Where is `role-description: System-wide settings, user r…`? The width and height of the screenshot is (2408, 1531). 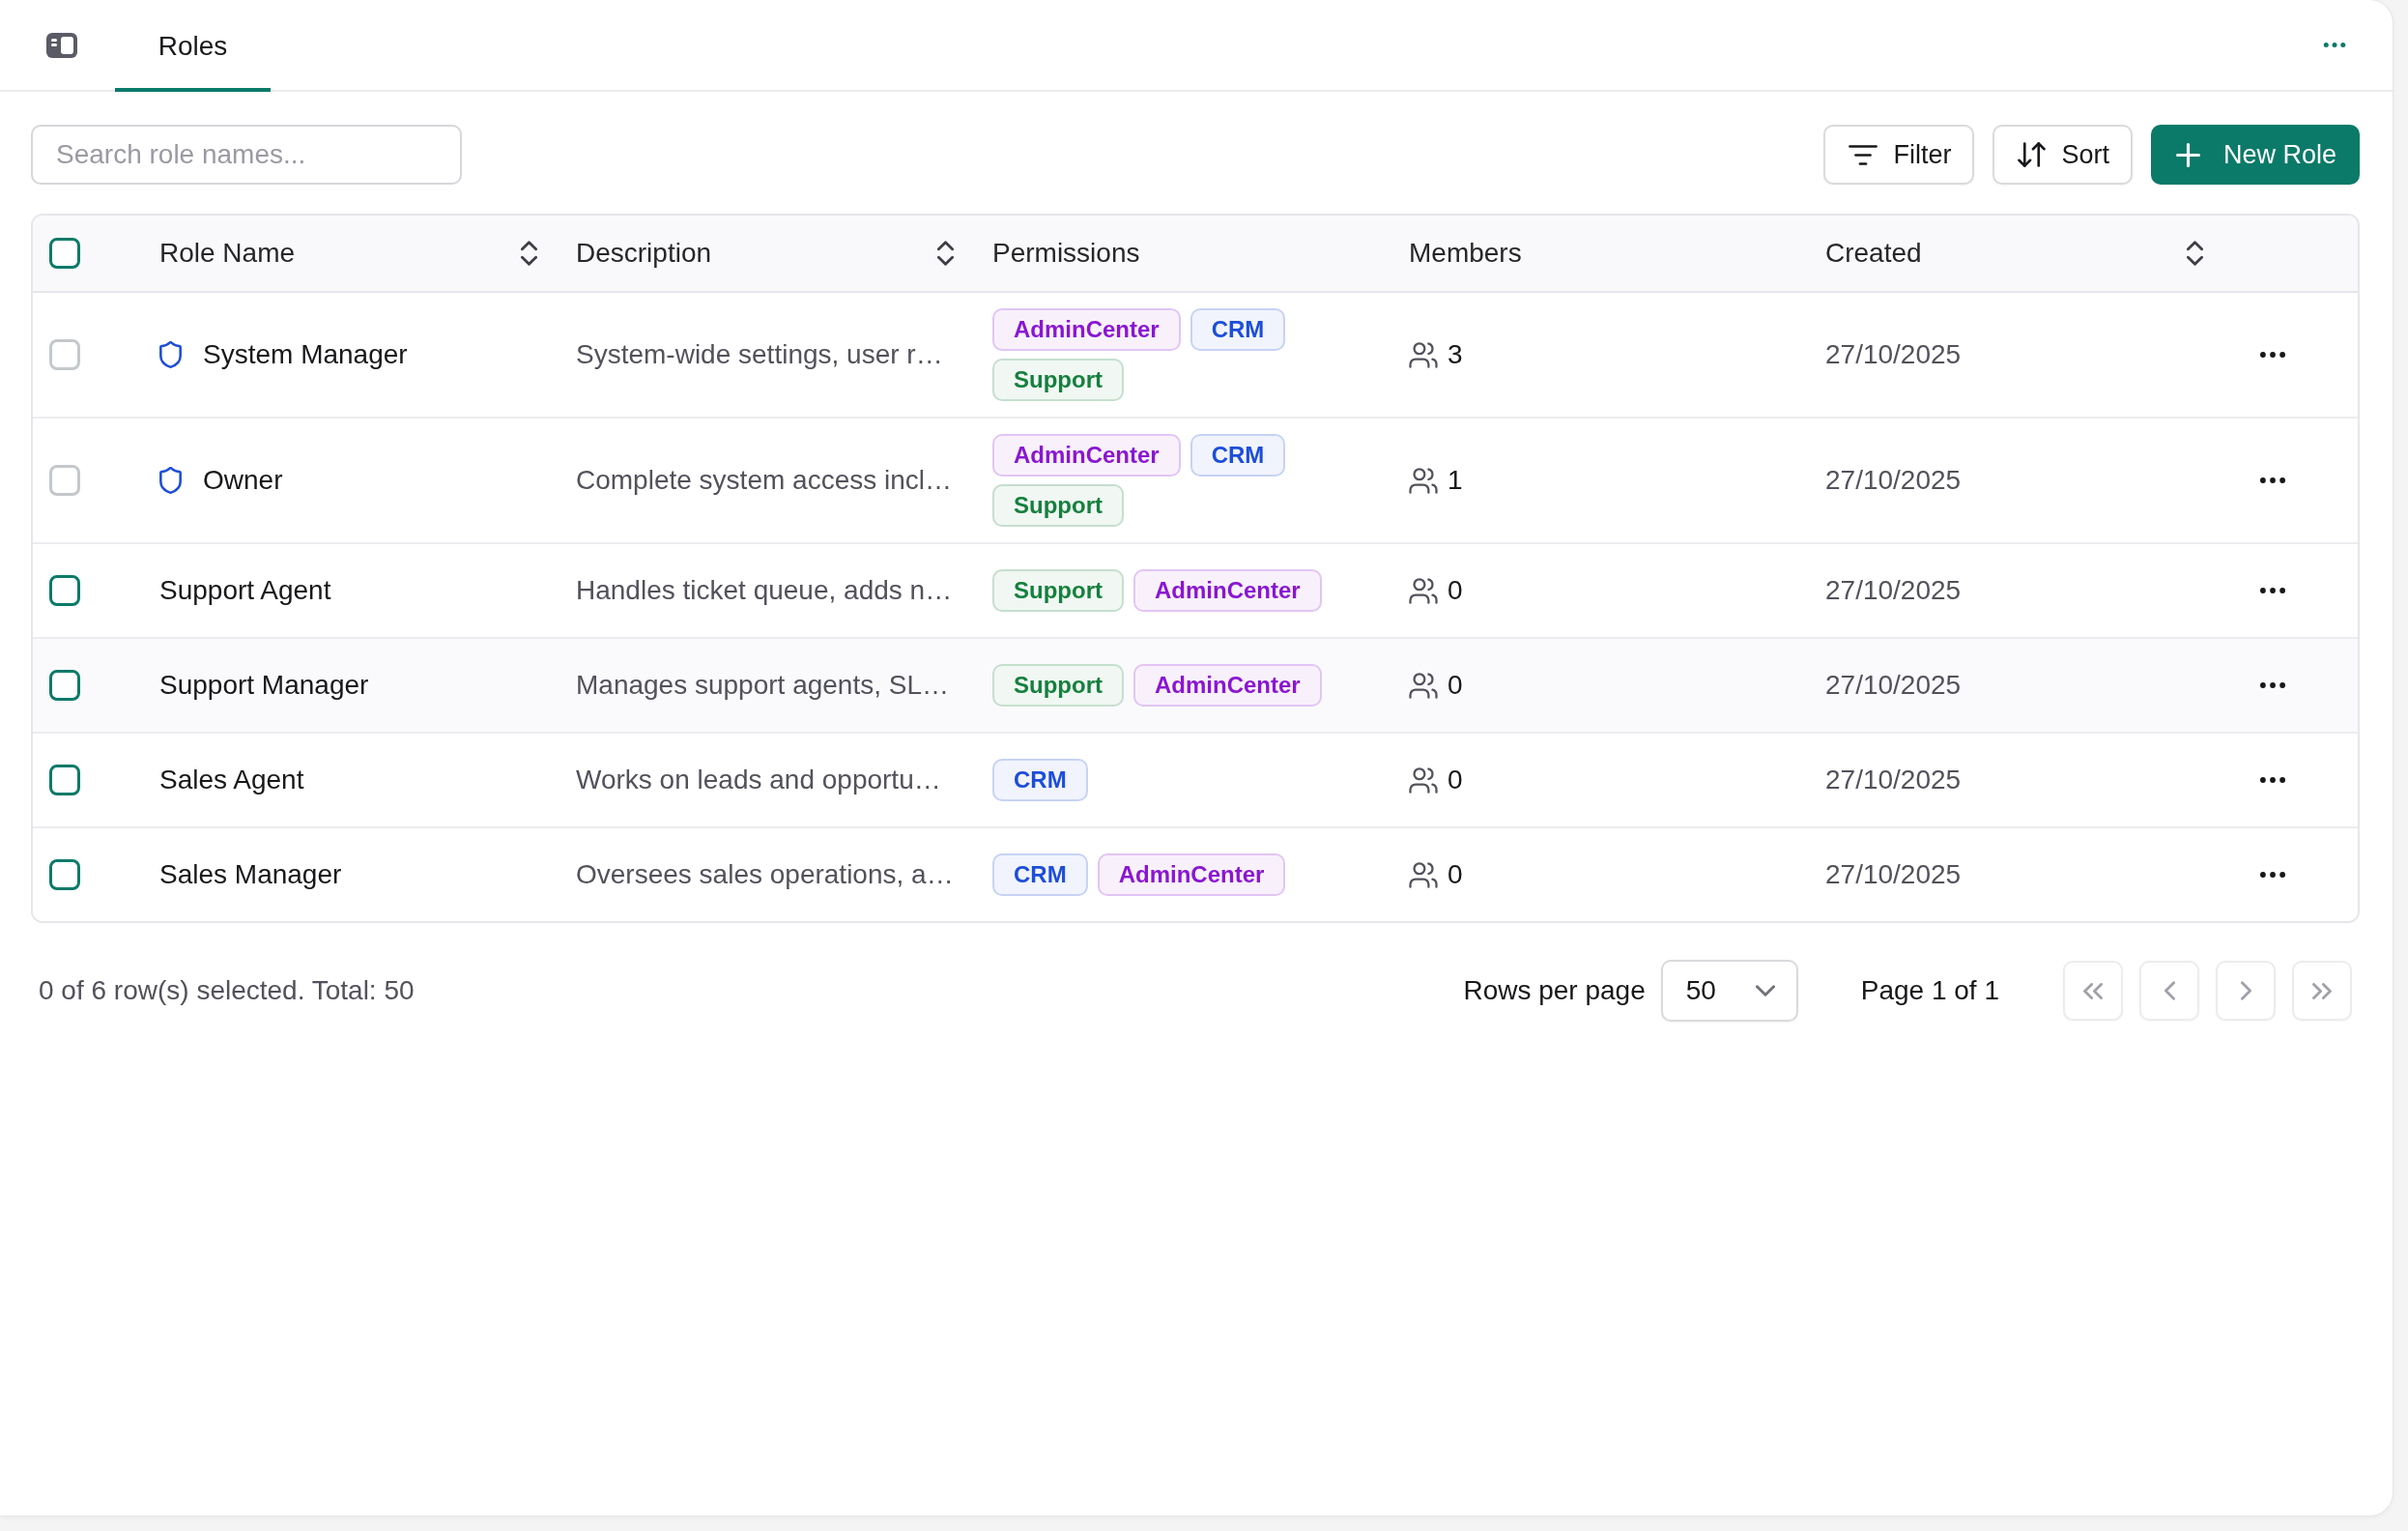
role-description: System-wide settings, user r… is located at coordinates (760, 354).